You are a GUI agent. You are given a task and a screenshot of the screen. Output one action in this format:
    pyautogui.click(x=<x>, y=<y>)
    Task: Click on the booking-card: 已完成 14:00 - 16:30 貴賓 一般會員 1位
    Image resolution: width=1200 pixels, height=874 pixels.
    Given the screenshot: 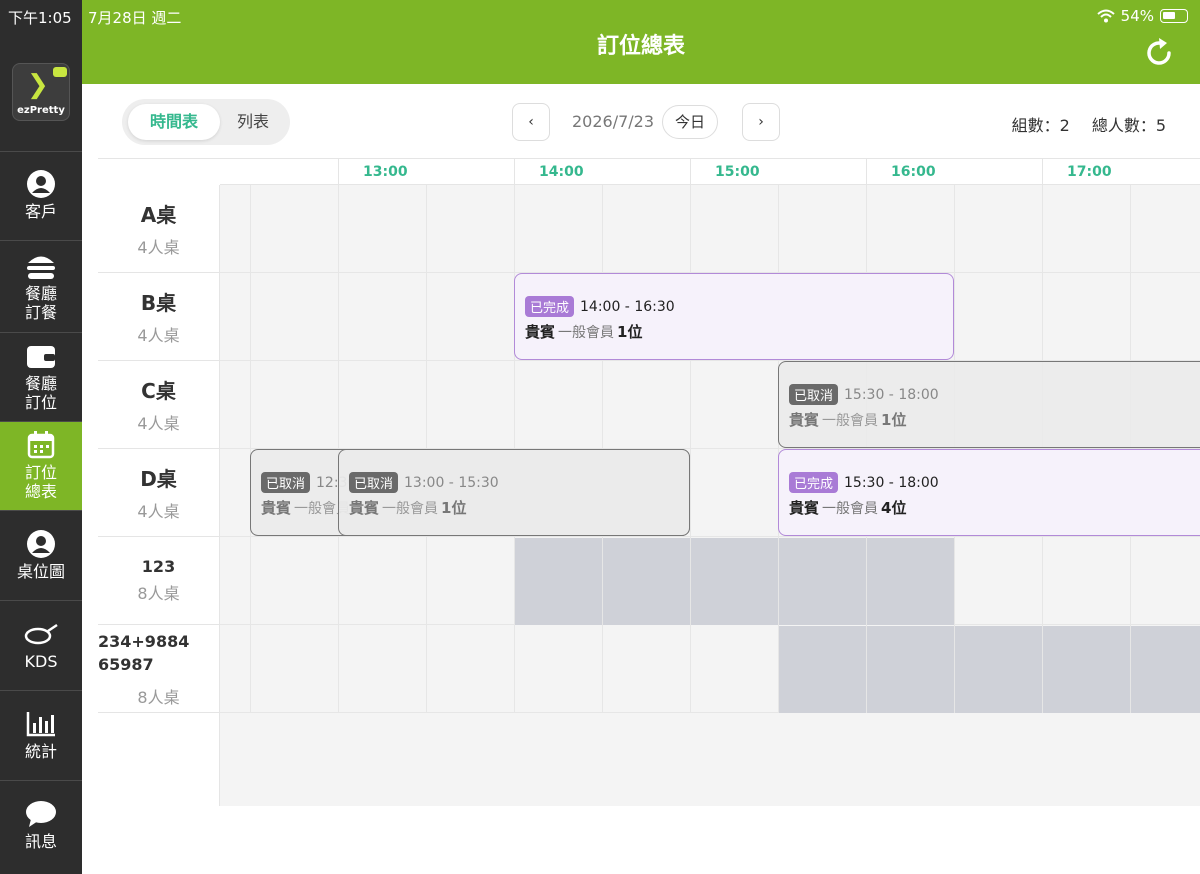 What is the action you would take?
    pyautogui.click(x=734, y=316)
    